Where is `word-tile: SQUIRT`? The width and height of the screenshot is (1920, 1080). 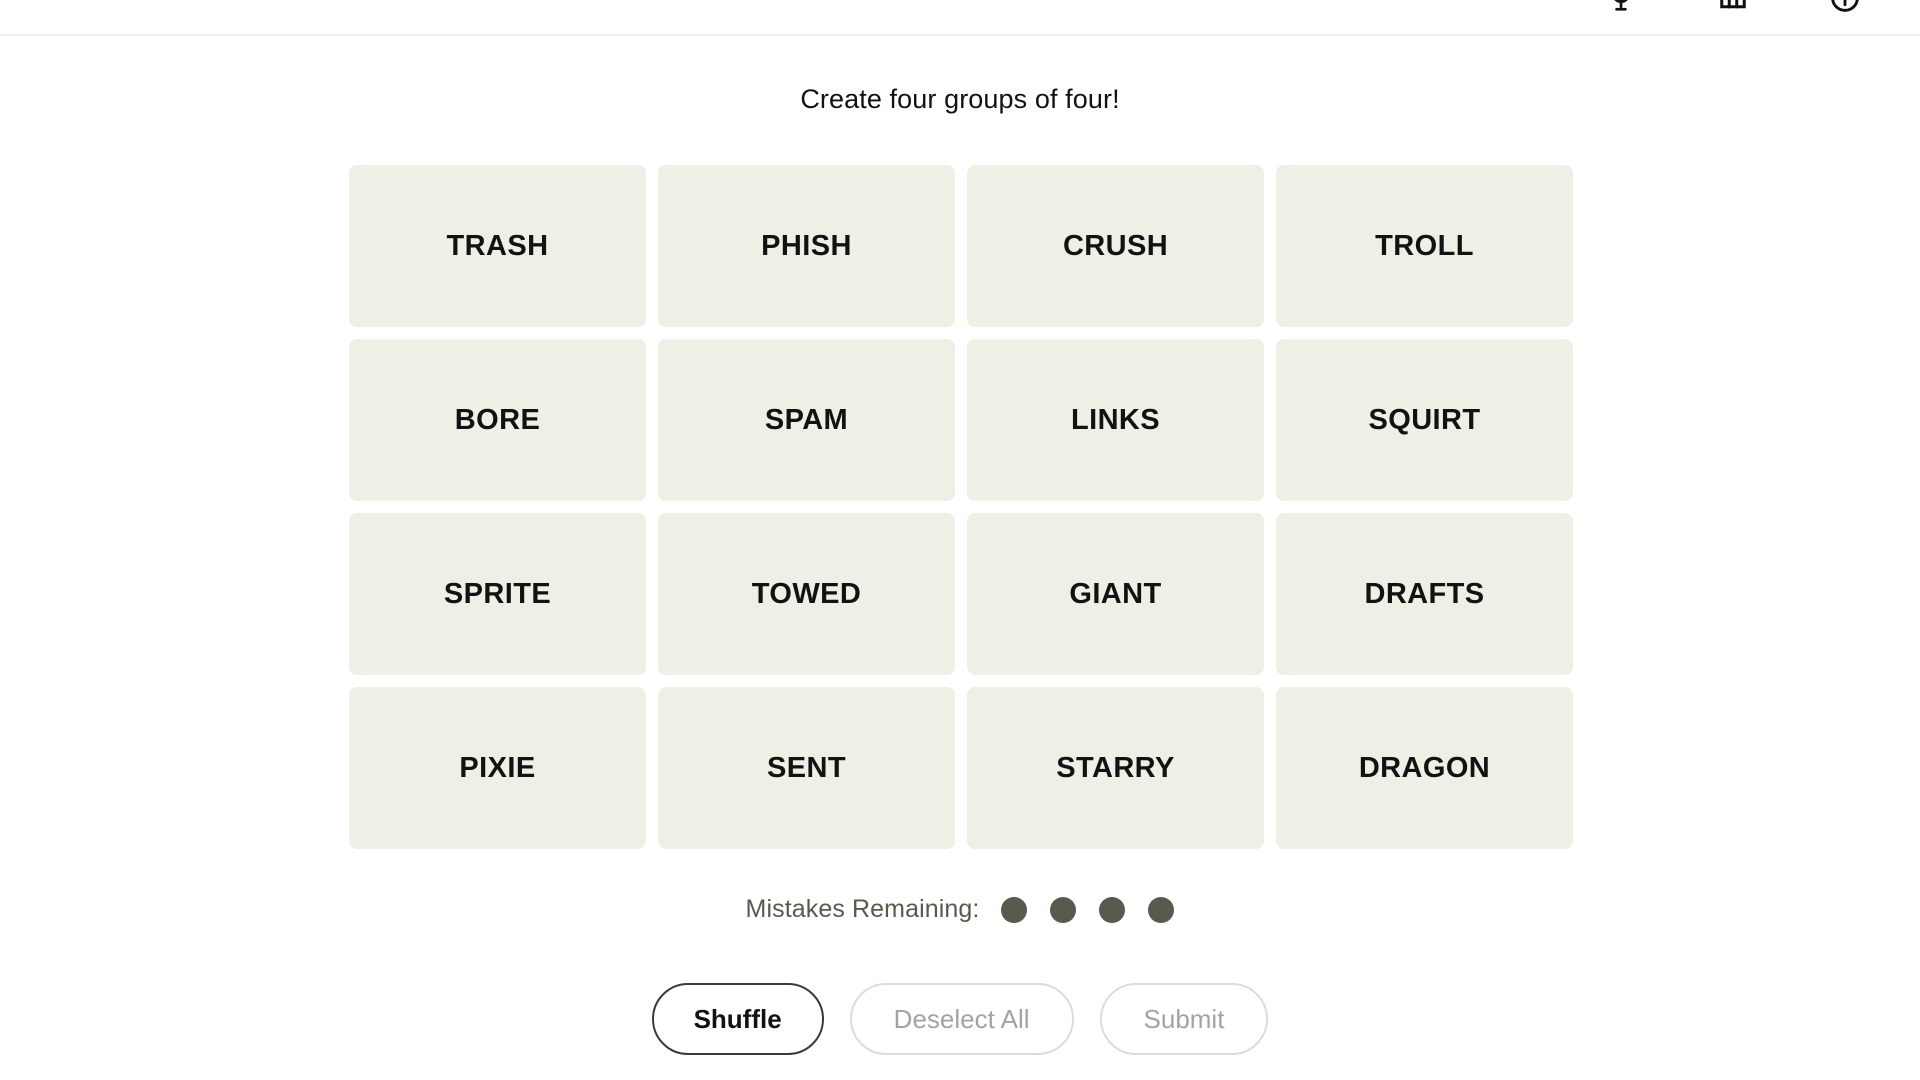 word-tile: SQUIRT is located at coordinates (1424, 420).